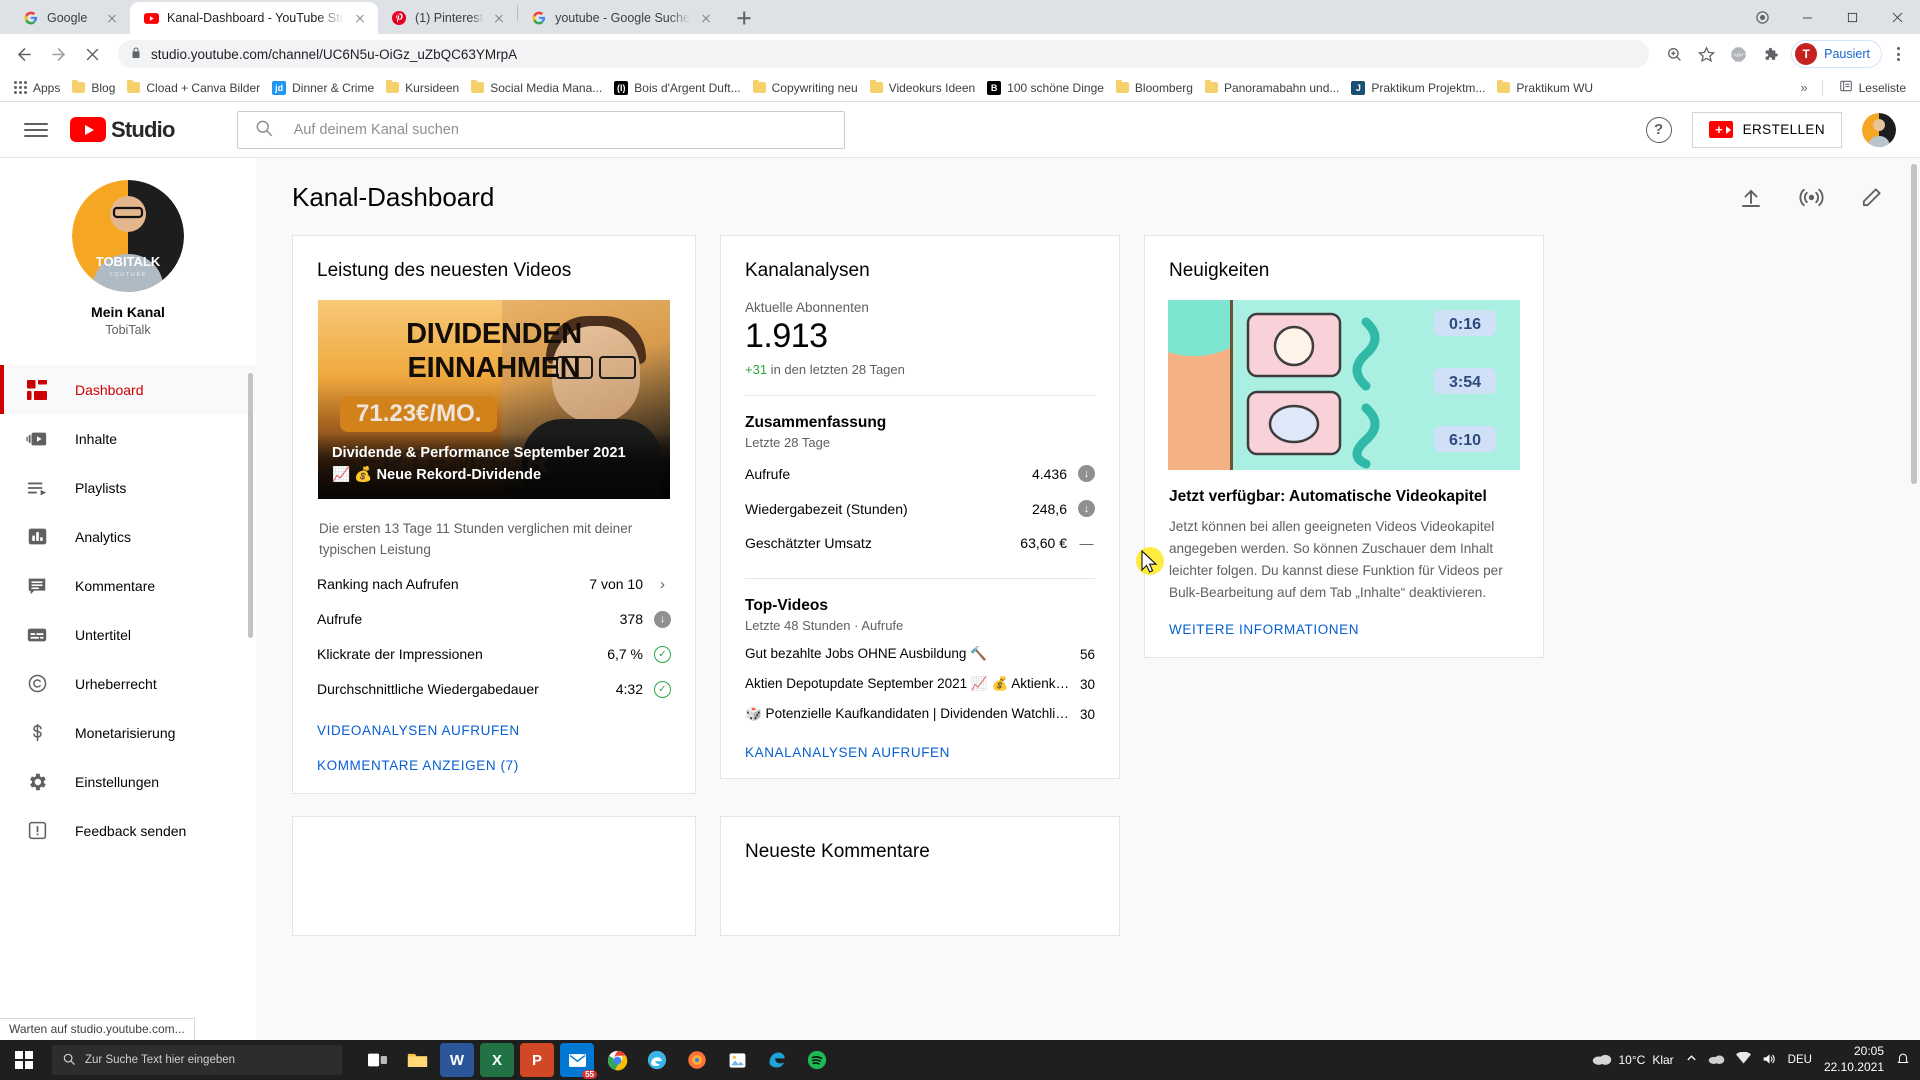 This screenshot has height=1080, width=1920. I want to click on stat-row: Durchschnittliche Wiedergabedauer 4:32 ✓, so click(494, 689).